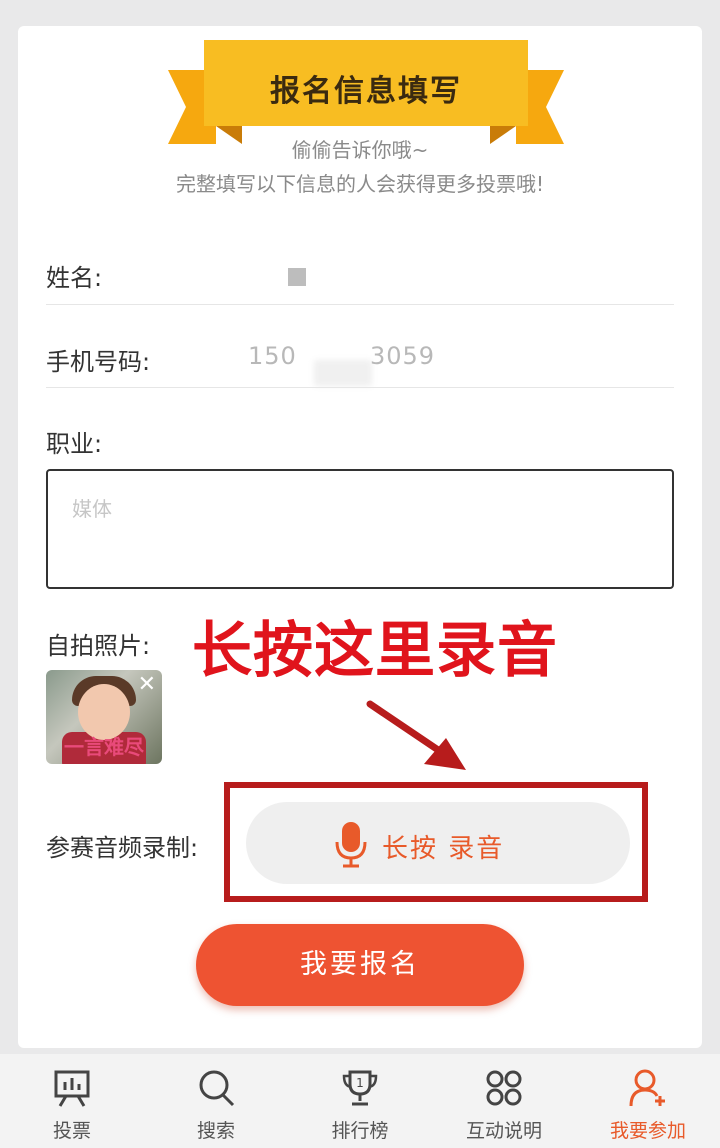  What do you see at coordinates (74, 278) in the screenshot?
I see `name-label: 姓名:` at bounding box center [74, 278].